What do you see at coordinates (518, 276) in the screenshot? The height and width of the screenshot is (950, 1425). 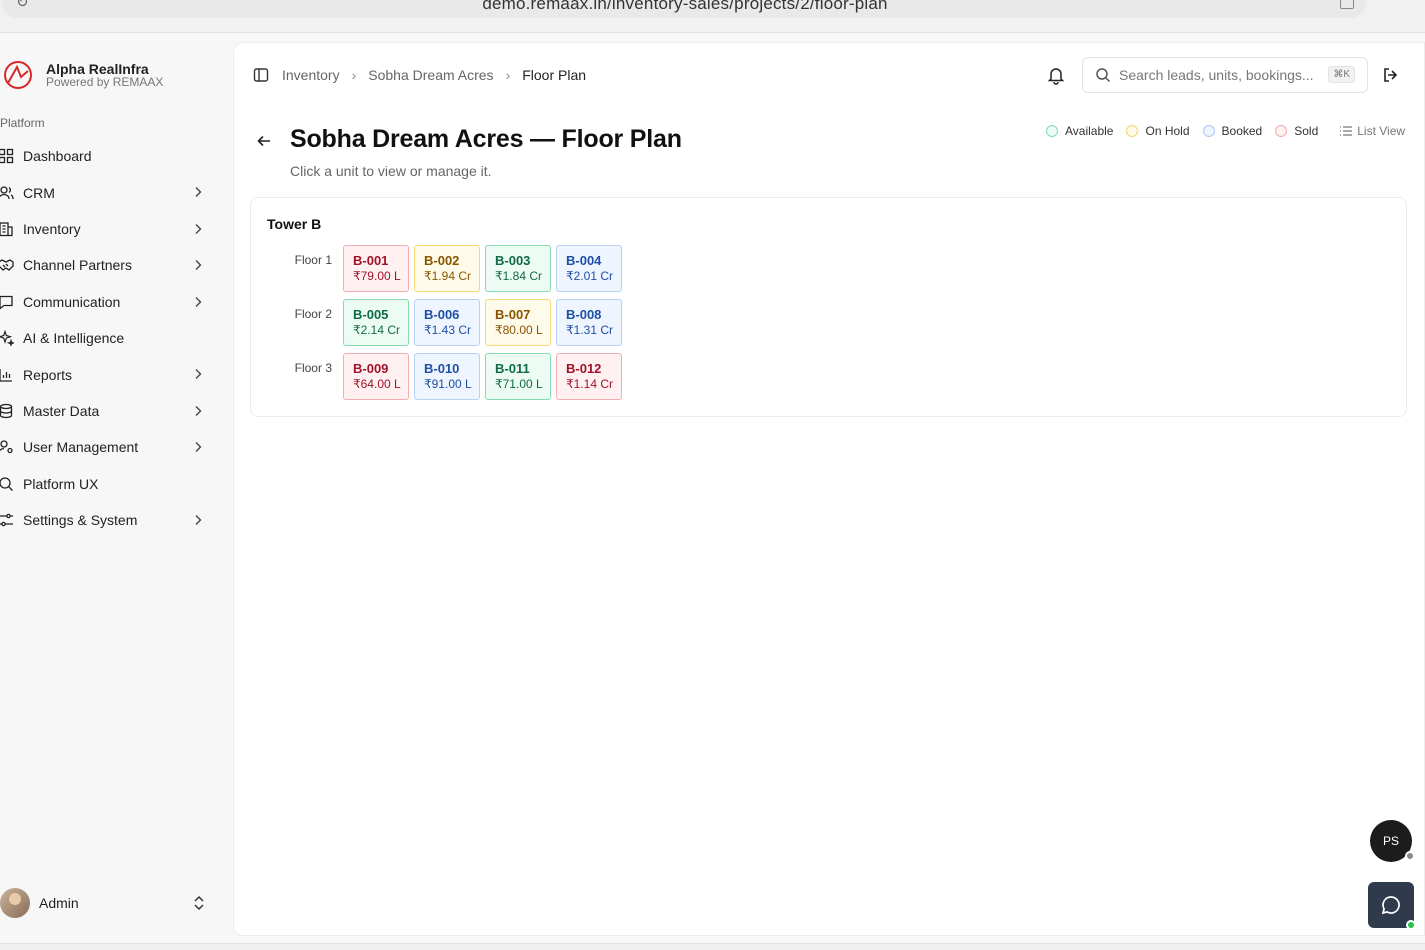 I see `unit-price: ₹1.84 Cr` at bounding box center [518, 276].